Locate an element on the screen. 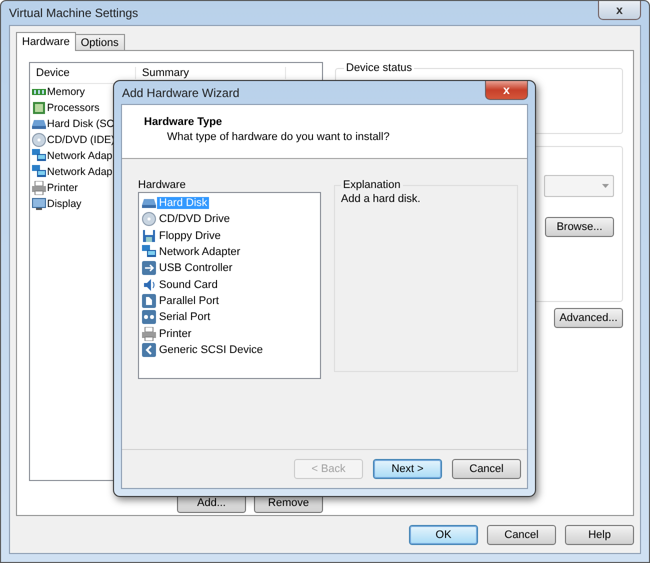  hardware-item: Printer is located at coordinates (175, 334).